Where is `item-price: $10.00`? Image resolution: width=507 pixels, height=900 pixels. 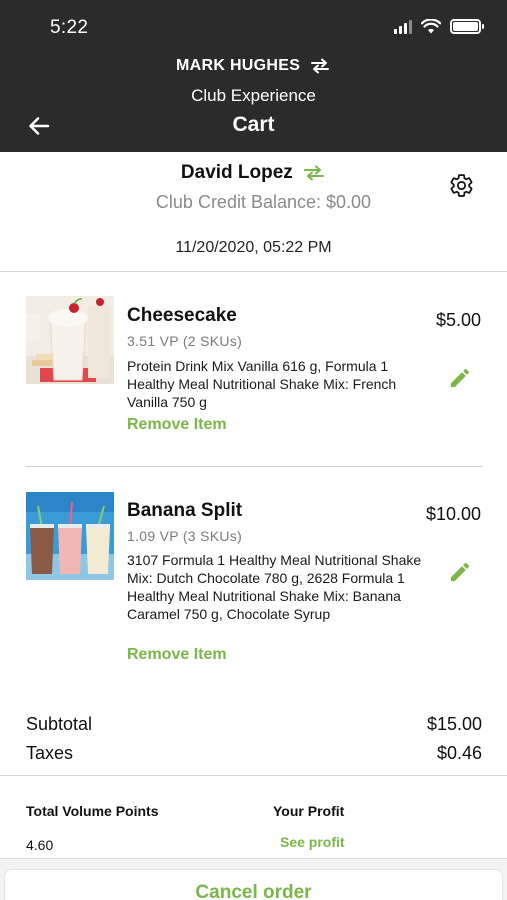 item-price: $10.00 is located at coordinates (453, 514).